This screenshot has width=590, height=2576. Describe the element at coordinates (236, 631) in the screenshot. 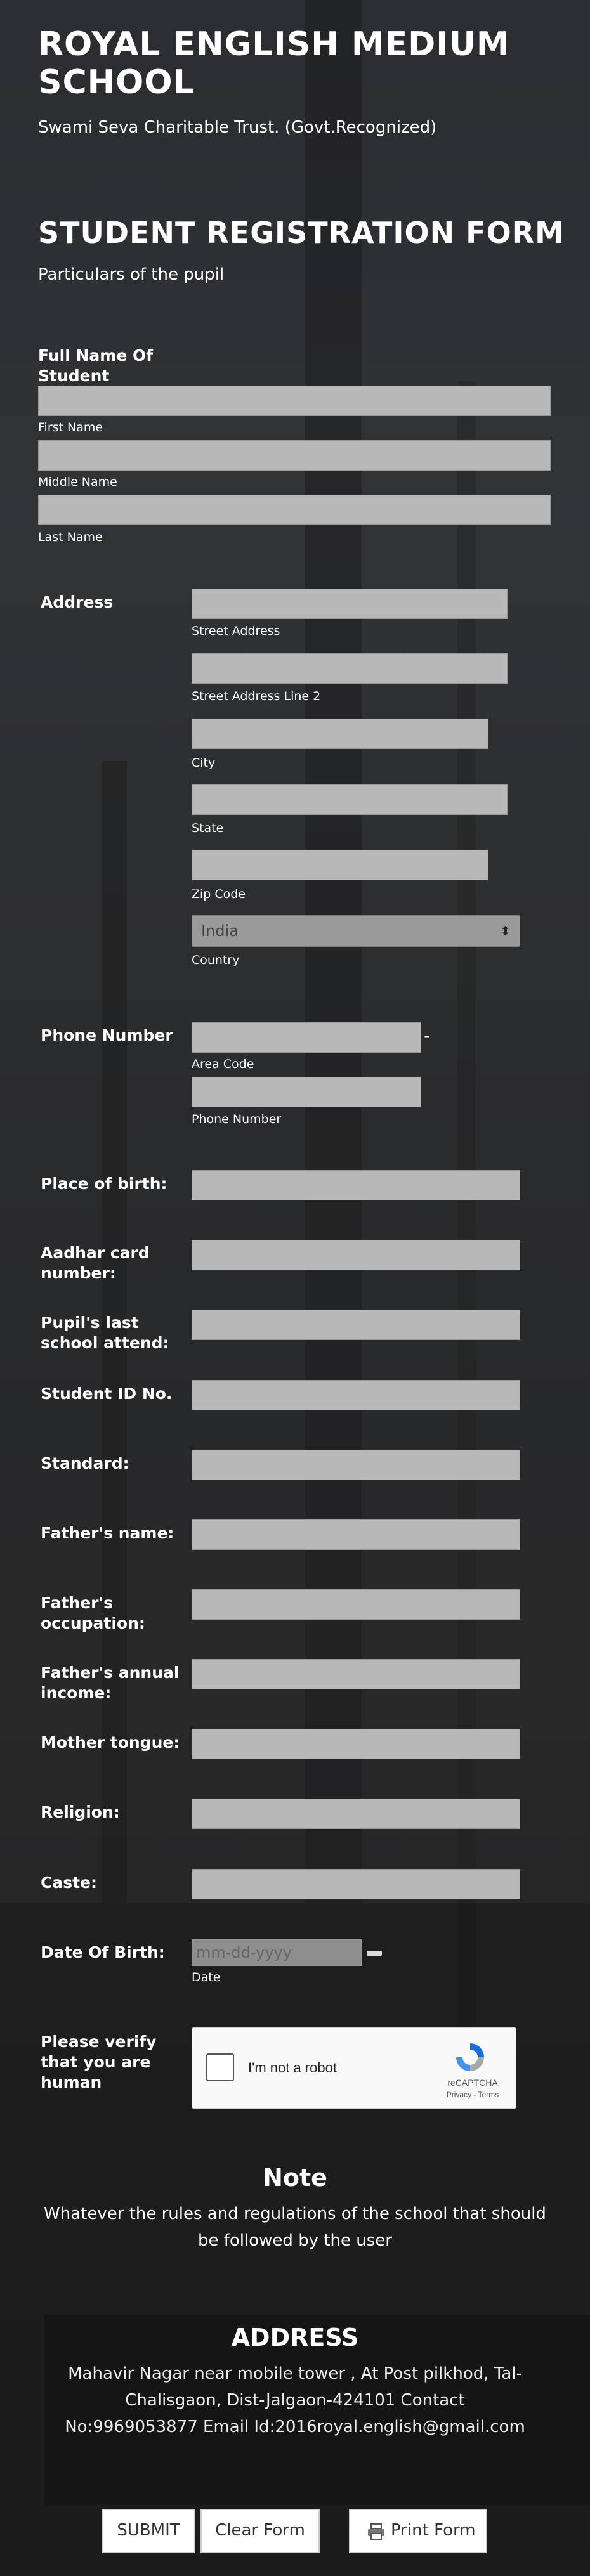

I see `street-address-sublabel: Street Address` at that location.